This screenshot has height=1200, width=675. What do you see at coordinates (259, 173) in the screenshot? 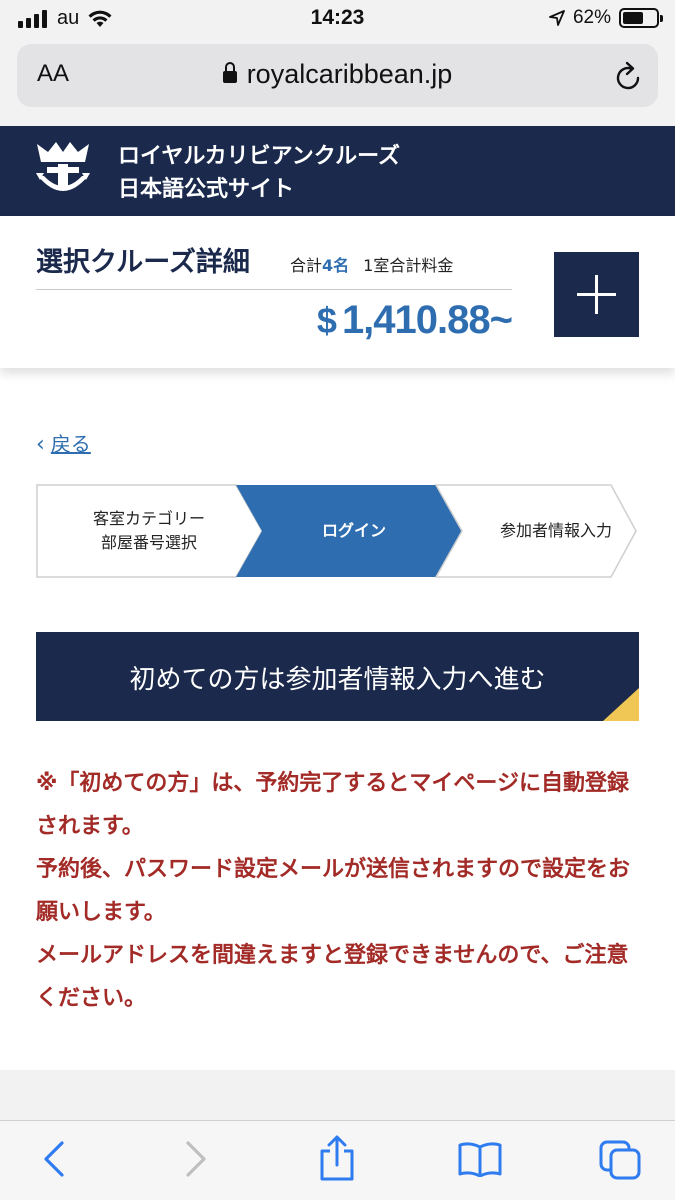
I see `site-title: ロイヤルカリビアンクルーズ 日本語公式サイト` at bounding box center [259, 173].